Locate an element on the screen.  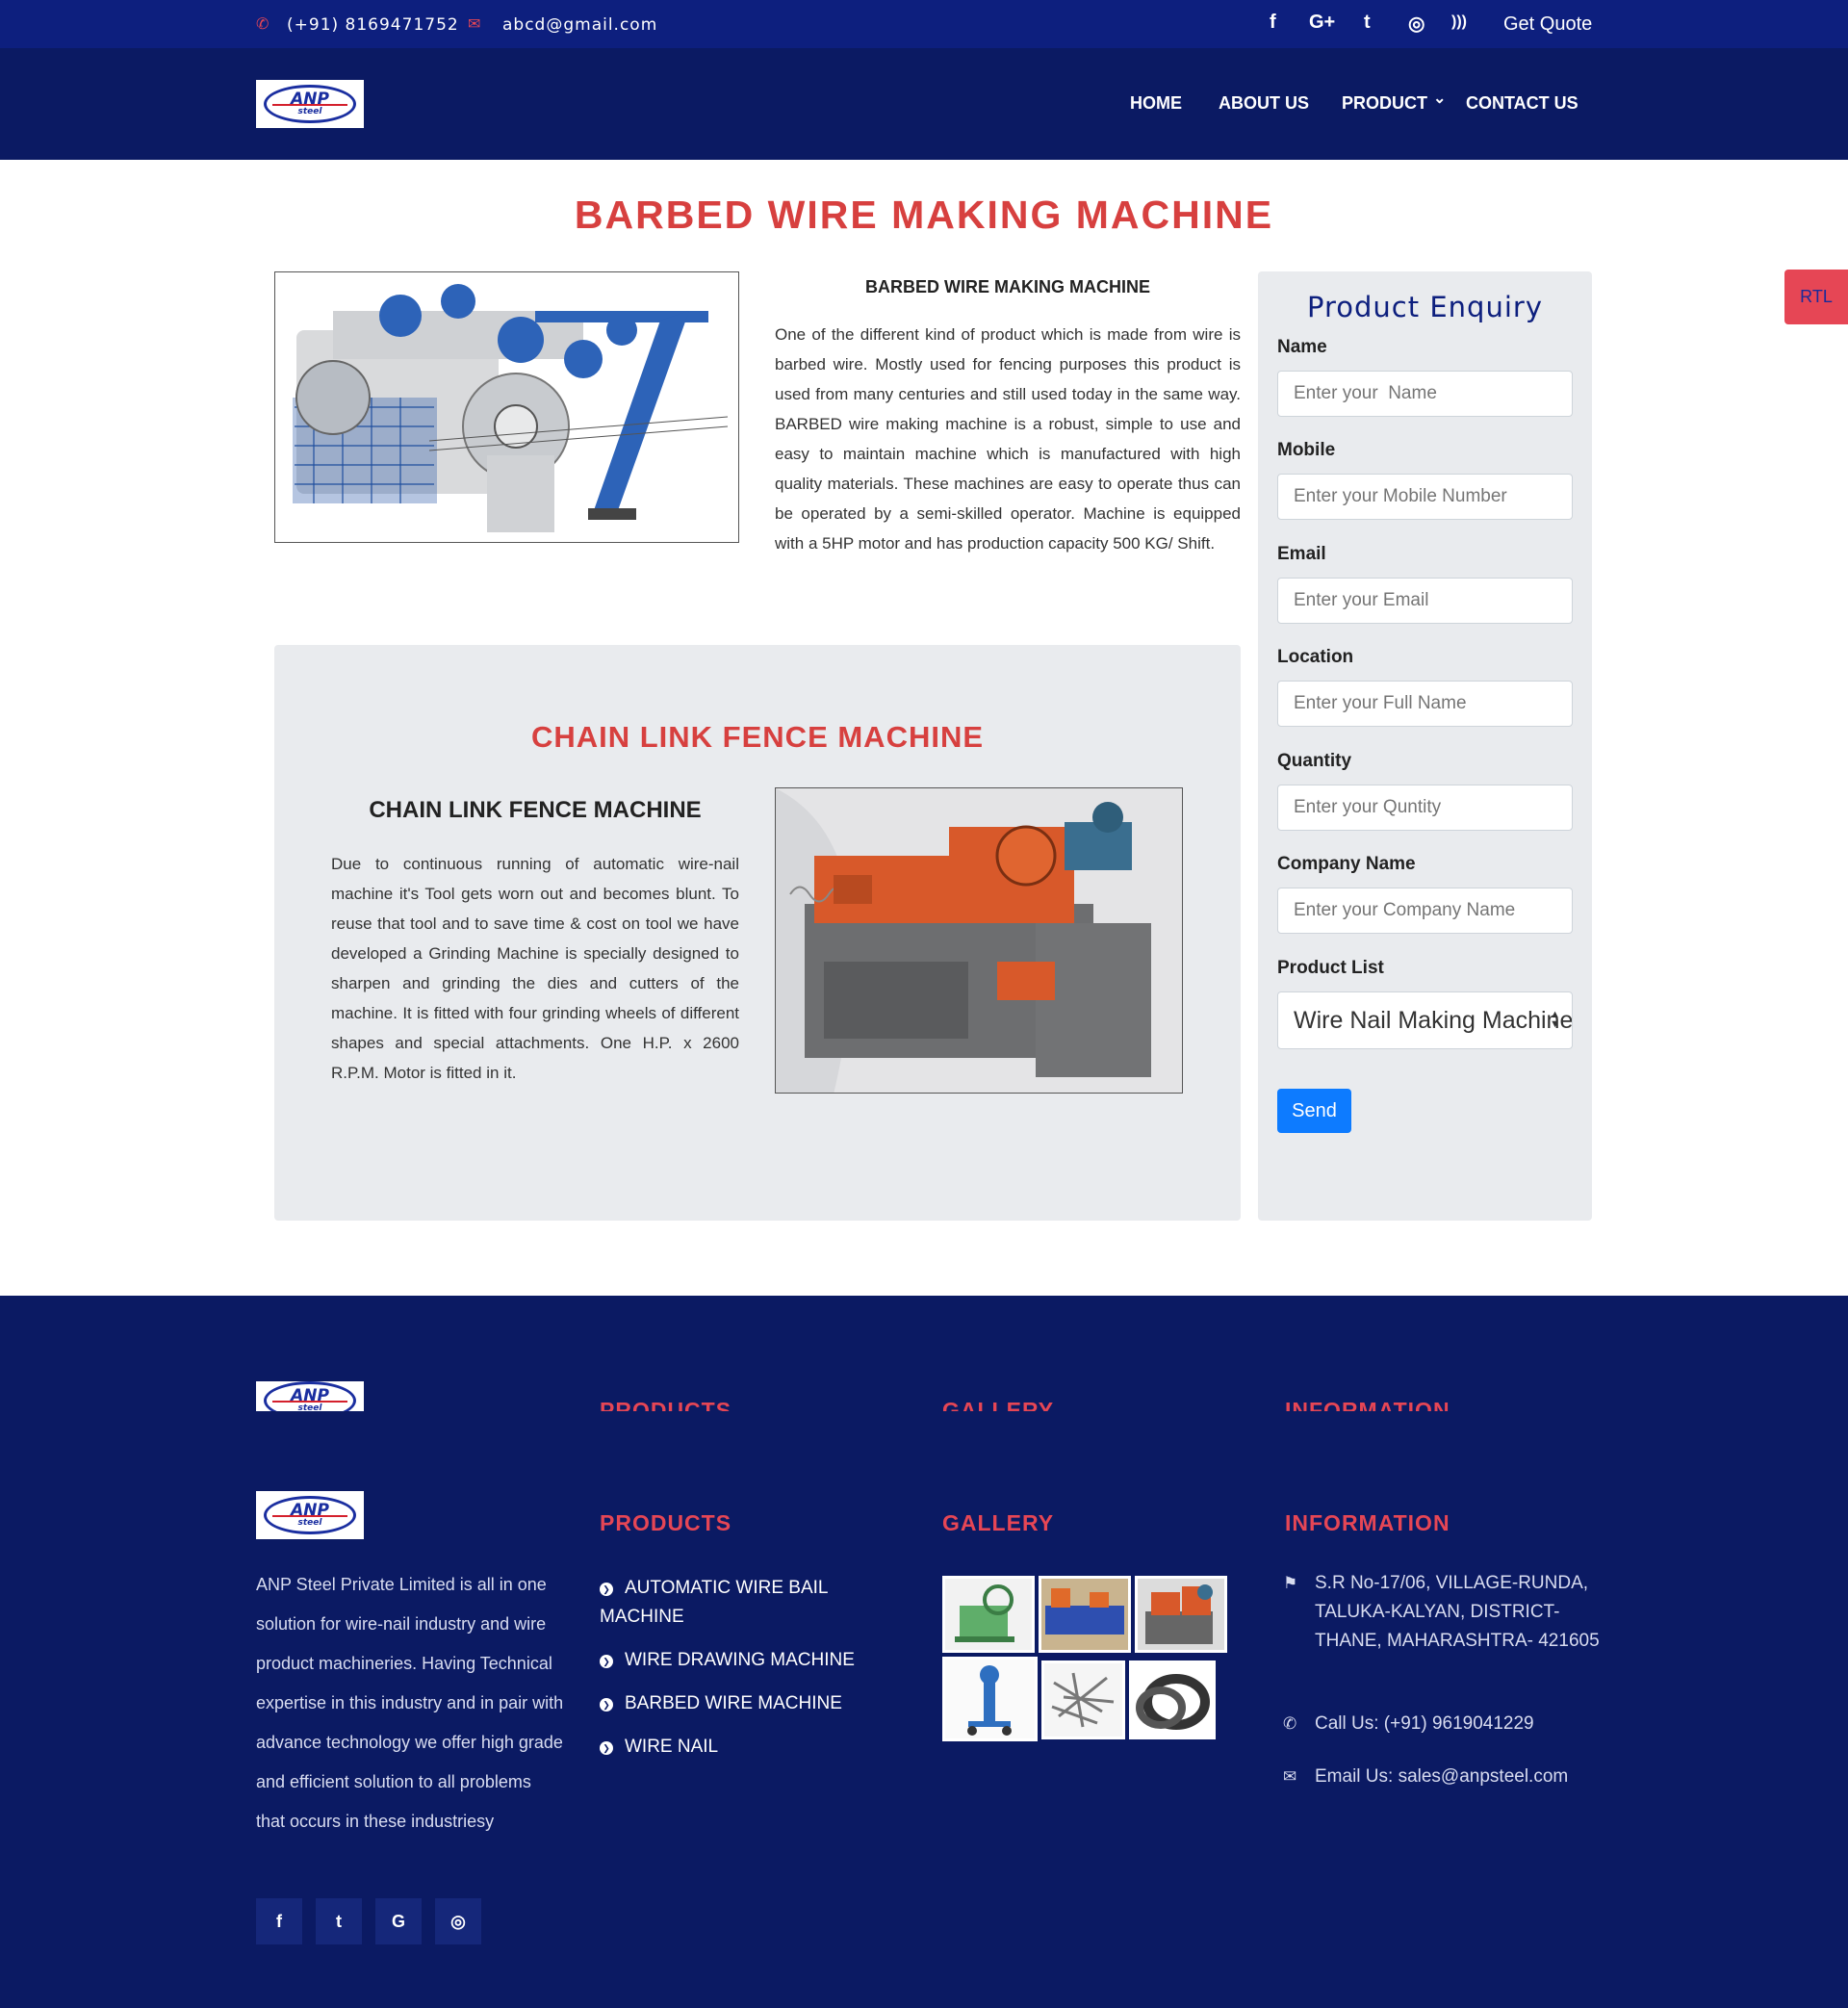
footer-instagram-icon: ◎ is located at coordinates (458, 1921).